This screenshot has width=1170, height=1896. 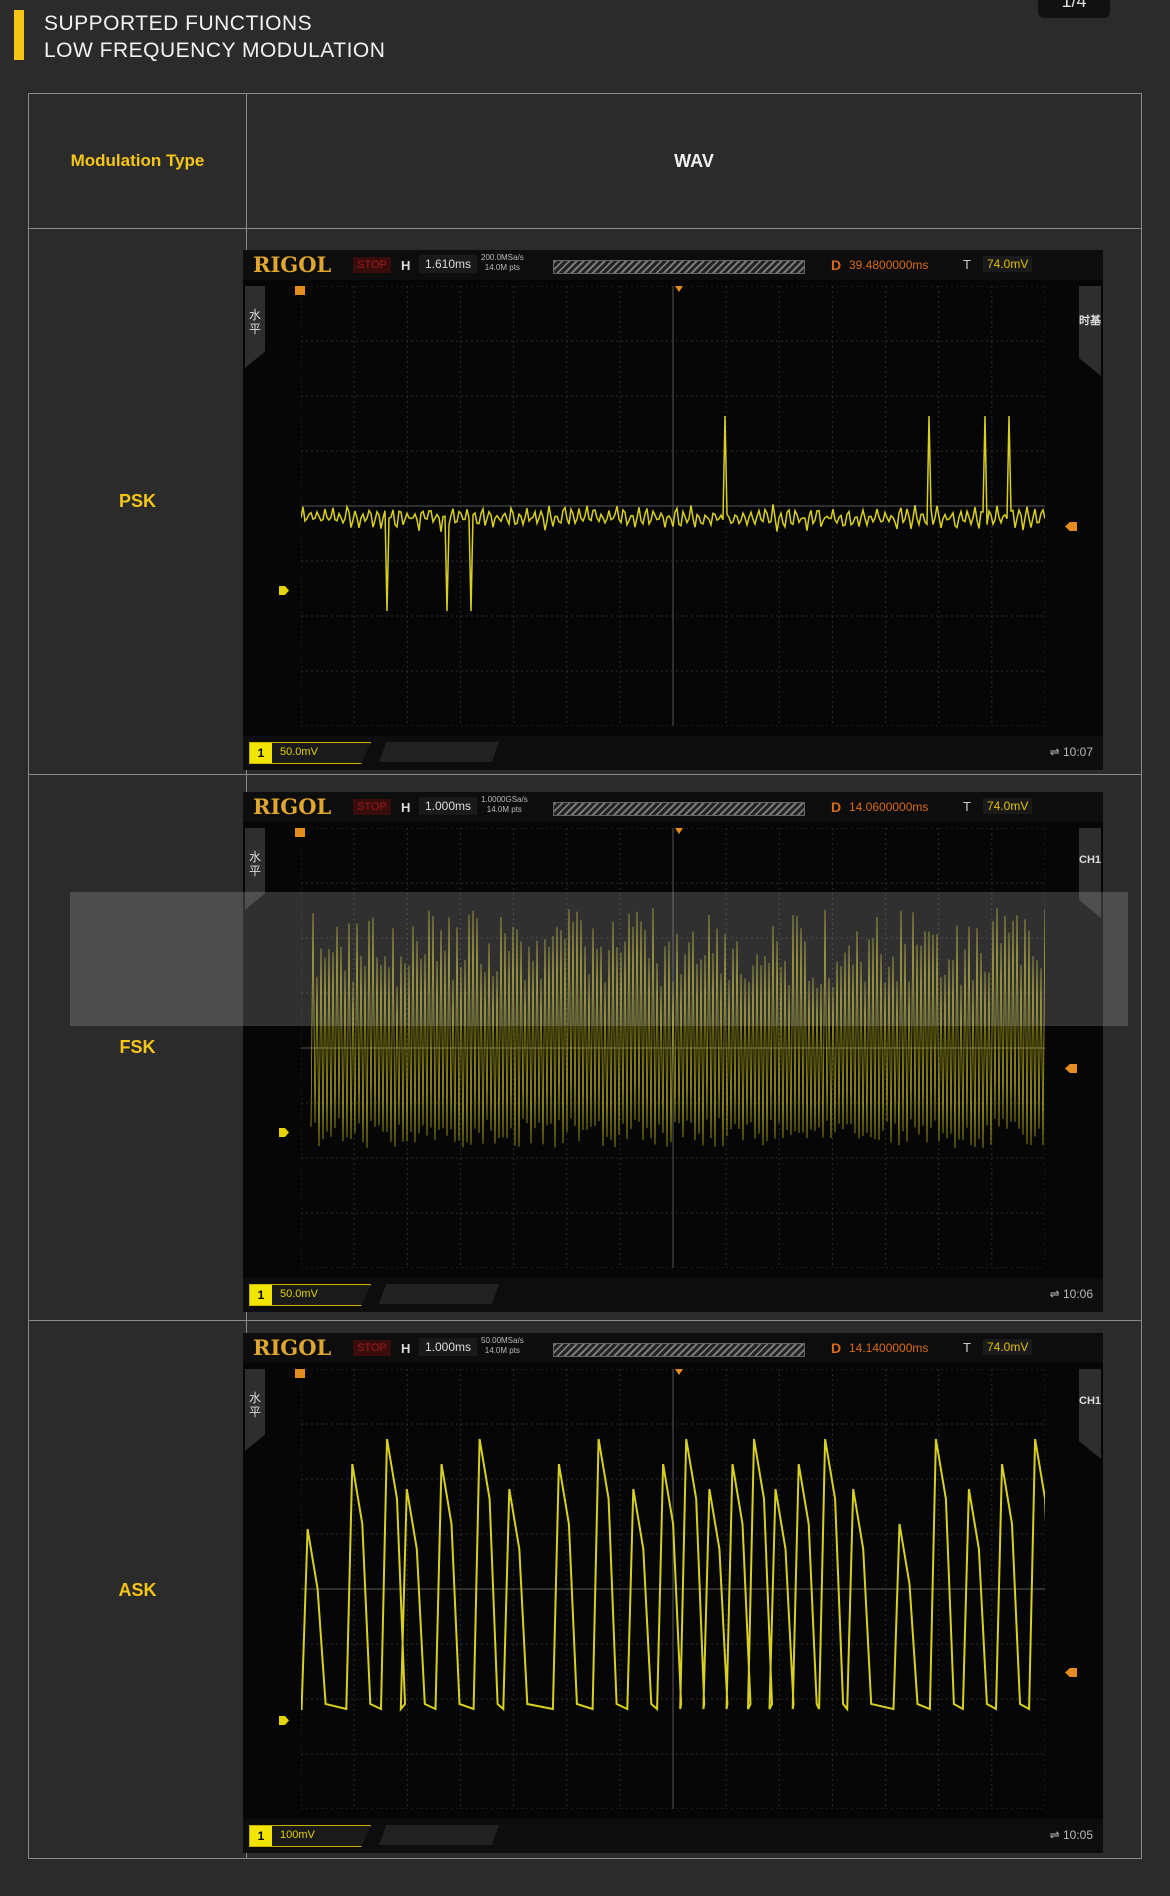 I want to click on horizontal-scale: 1.610ms, so click(x=448, y=264).